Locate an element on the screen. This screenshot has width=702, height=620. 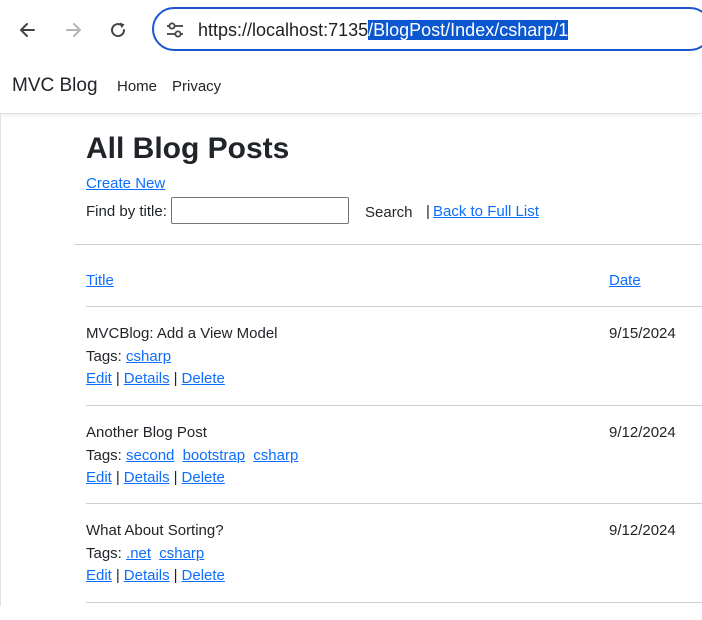
url-selection: /BlogPost/Index/csharp/1 is located at coordinates (468, 30).